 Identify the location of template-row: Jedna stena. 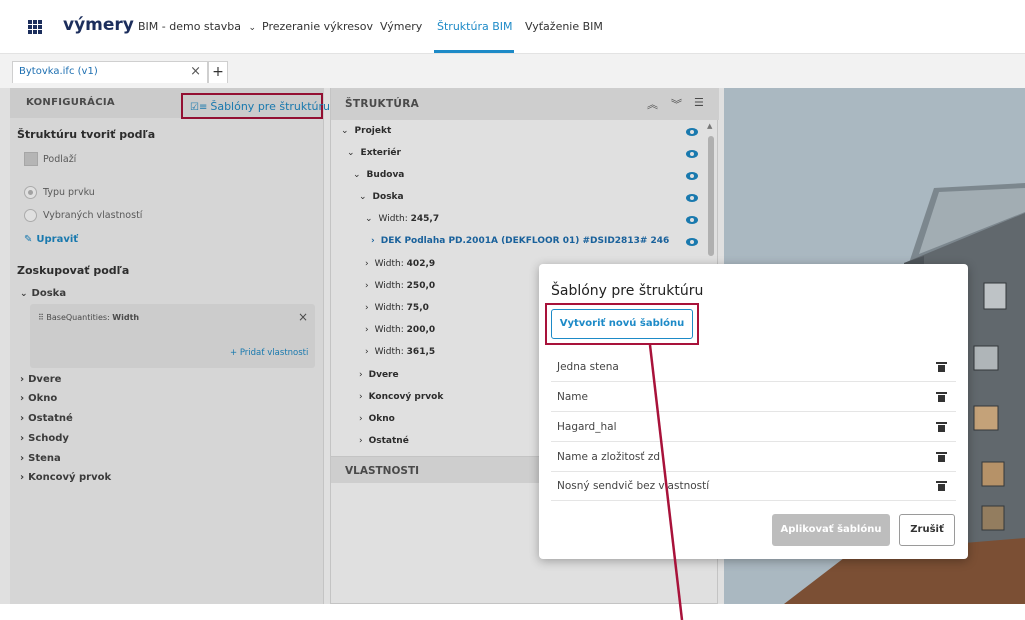
(753, 367).